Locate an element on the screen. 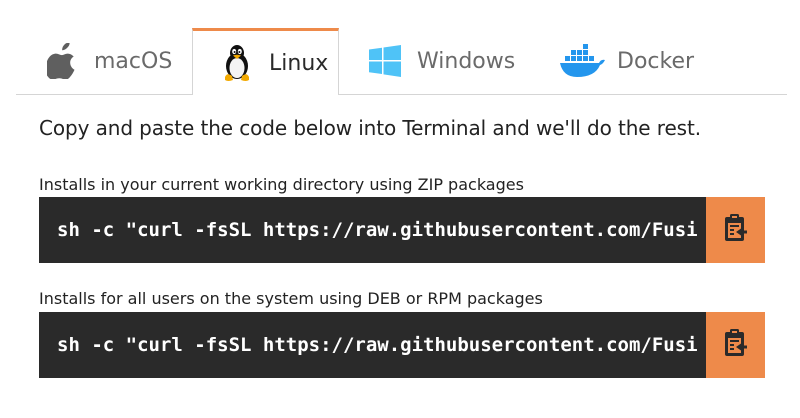  tab-macos: macOS is located at coordinates (104, 61).